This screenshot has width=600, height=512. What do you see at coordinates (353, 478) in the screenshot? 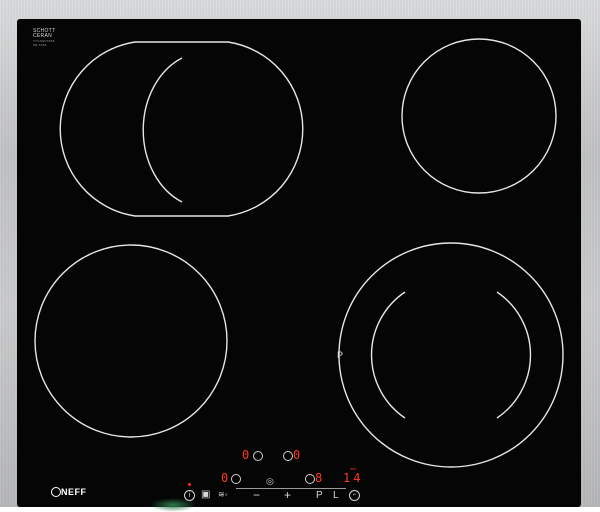
I see `timer-display: 14` at bounding box center [353, 478].